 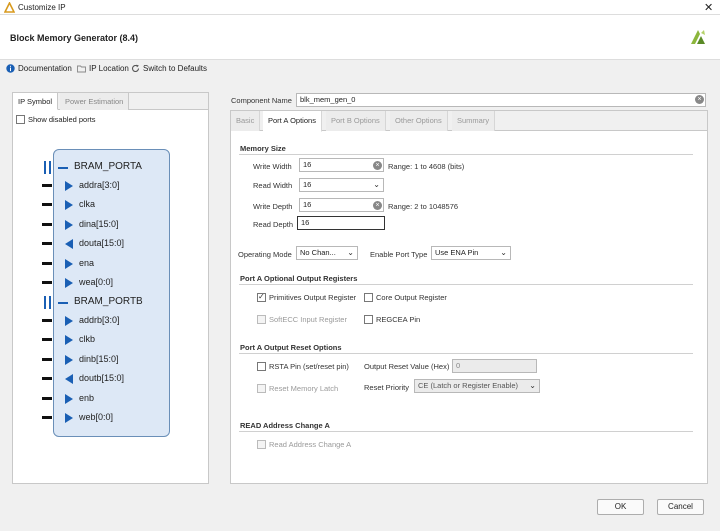 What do you see at coordinates (265, 254) in the screenshot?
I see `operating-mode-label: Operating Mode` at bounding box center [265, 254].